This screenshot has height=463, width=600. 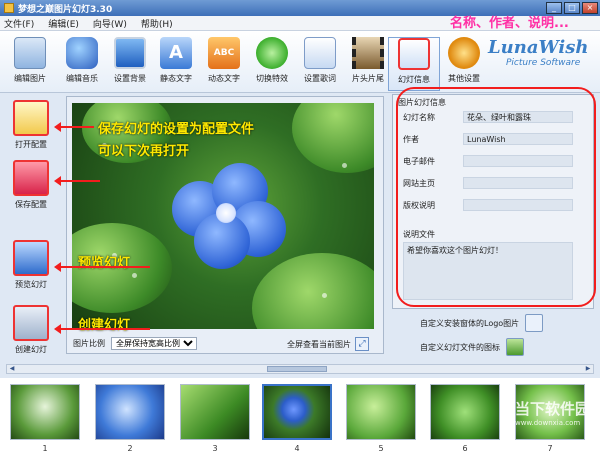 I want to click on thumbnail-item: 5, so click(x=381, y=422).